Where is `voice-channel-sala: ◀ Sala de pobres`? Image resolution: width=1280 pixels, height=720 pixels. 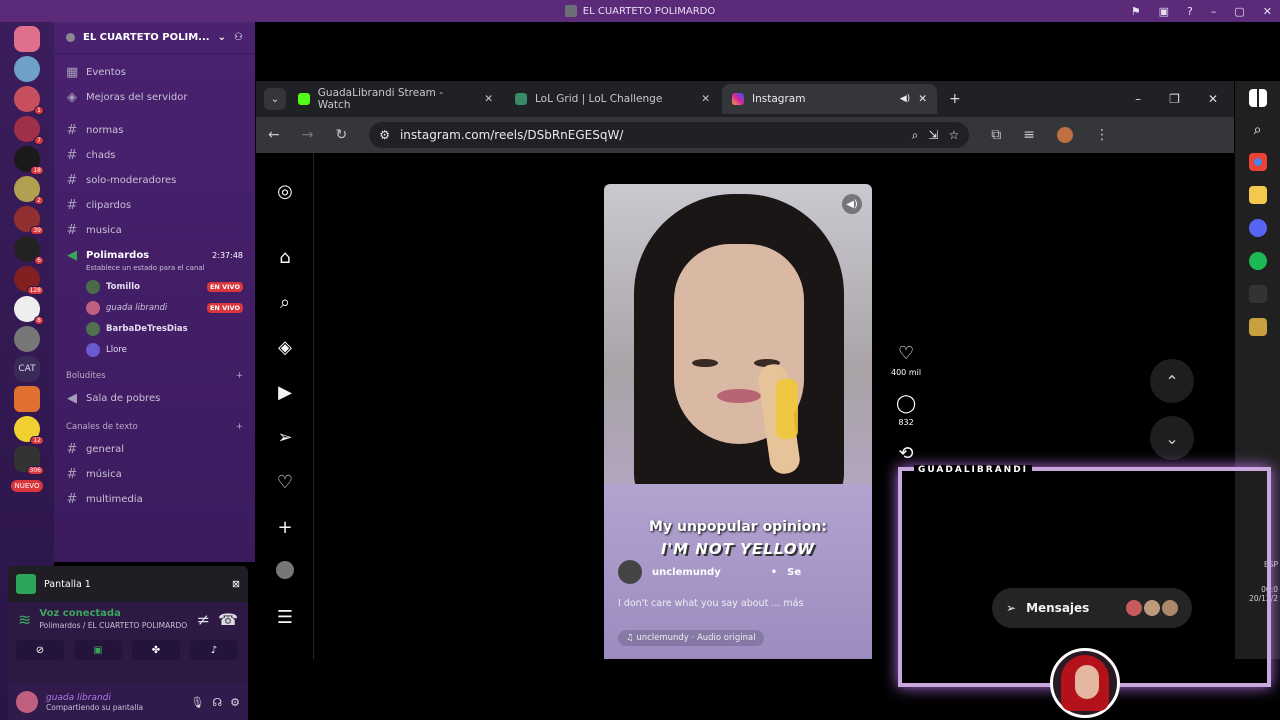 voice-channel-sala: ◀ Sala de pobres is located at coordinates (154, 398).